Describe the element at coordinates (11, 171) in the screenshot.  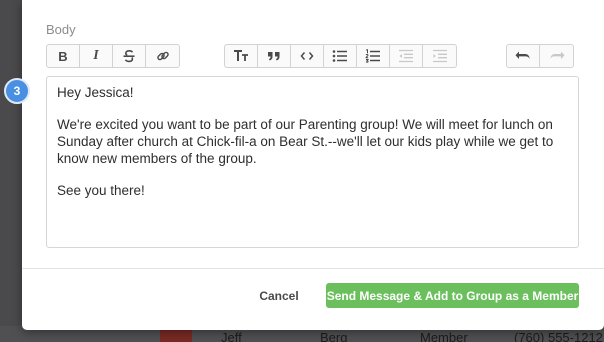
I see `background-sidebar` at that location.